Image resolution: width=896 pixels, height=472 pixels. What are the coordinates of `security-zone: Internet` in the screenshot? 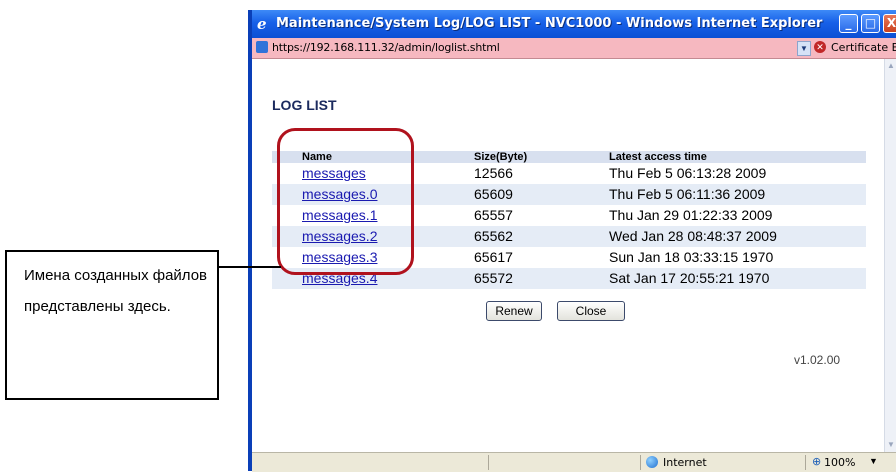 It's located at (685, 462).